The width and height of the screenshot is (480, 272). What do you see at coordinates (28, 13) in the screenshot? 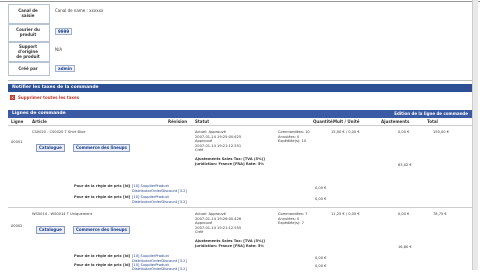
I see `channel-label: Canal de saisie` at bounding box center [28, 13].